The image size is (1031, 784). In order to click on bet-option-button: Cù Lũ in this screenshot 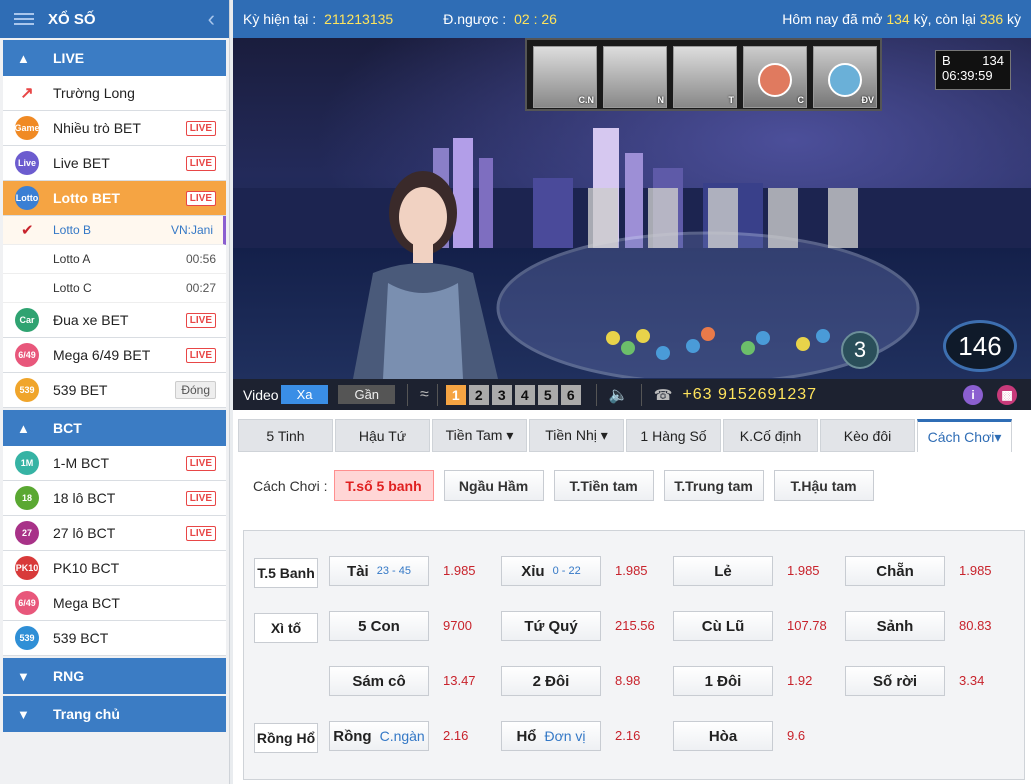, I will do `click(723, 626)`.